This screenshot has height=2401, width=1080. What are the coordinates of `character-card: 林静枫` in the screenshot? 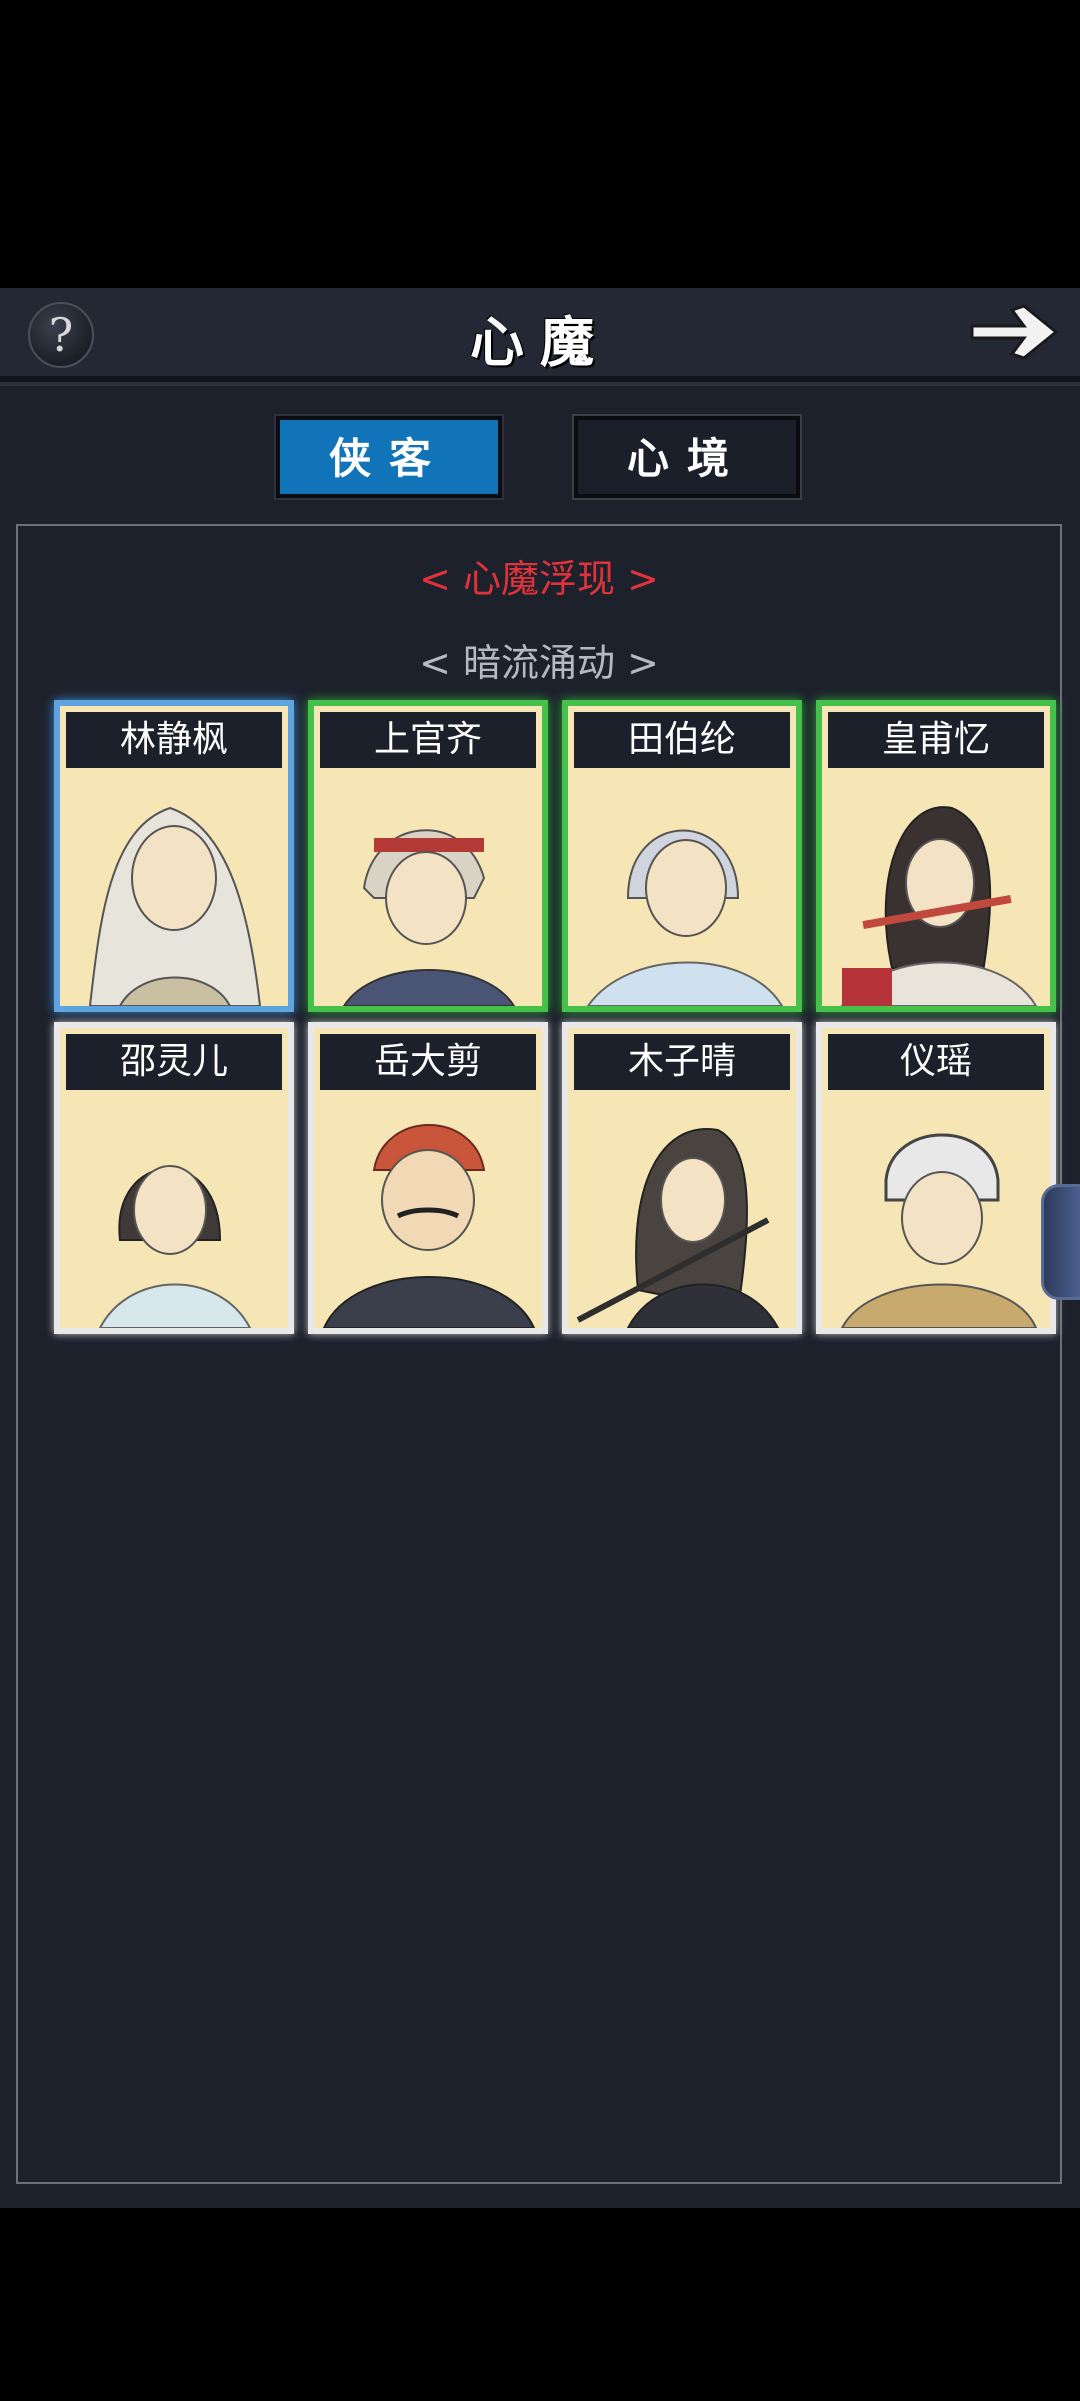 It's located at (174, 856).